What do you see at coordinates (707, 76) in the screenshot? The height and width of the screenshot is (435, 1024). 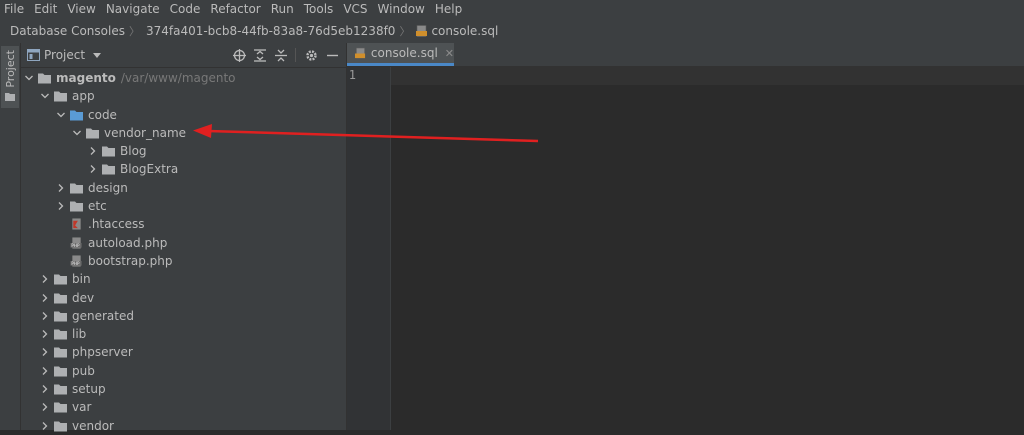 I see `current-line-highlight` at bounding box center [707, 76].